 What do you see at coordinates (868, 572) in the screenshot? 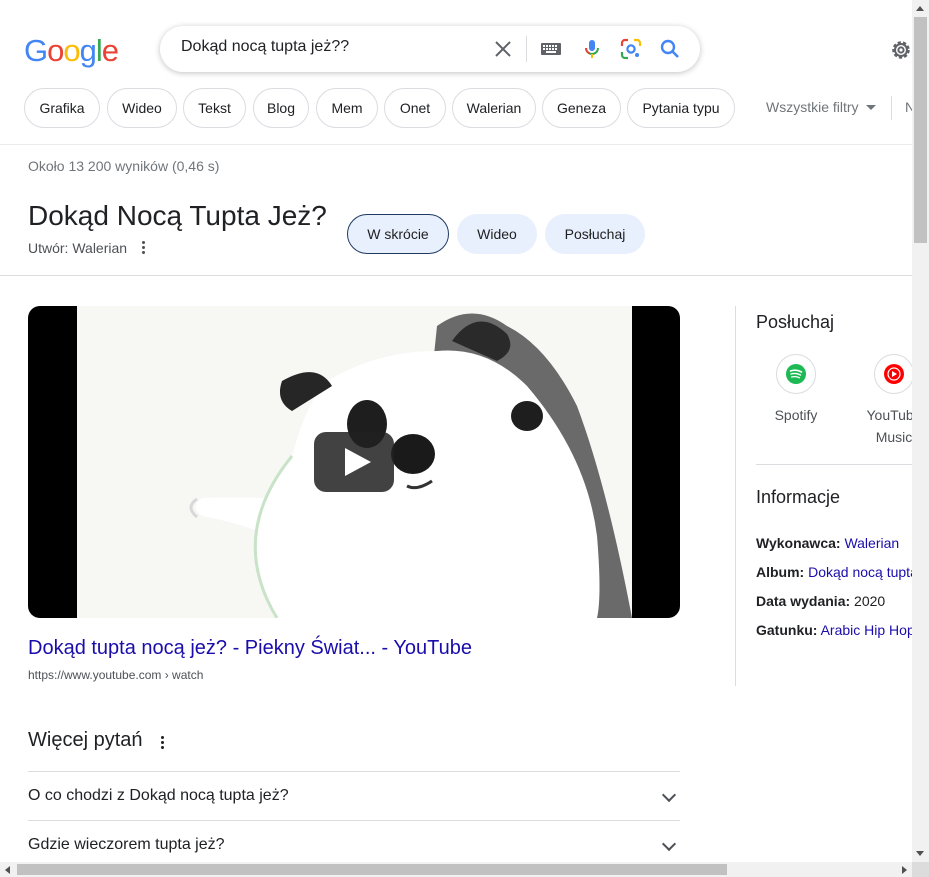
I see `info-link-album: Dokąd nocą tupta jeż?` at bounding box center [868, 572].